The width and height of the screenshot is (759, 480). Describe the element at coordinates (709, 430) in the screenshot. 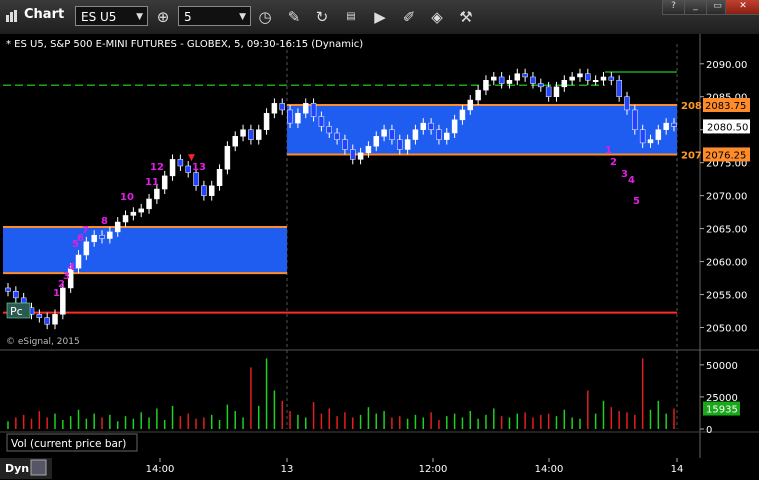

I see `volume-tick-label: 0` at that location.